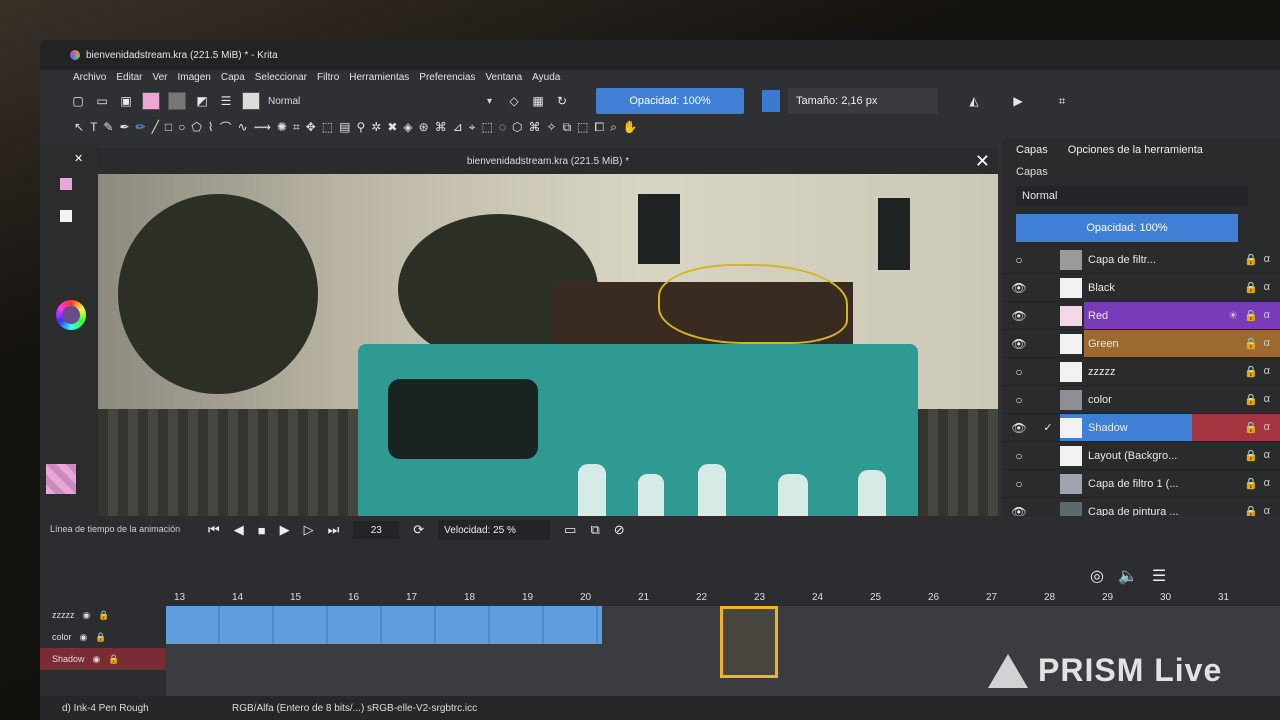  I want to click on pointer-tool-icon: ↖, so click(79, 127).